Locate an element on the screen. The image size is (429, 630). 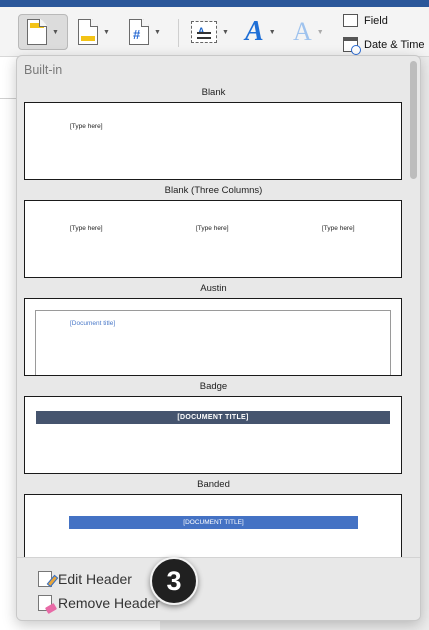
header-button: ▼ is located at coordinates (43, 32).